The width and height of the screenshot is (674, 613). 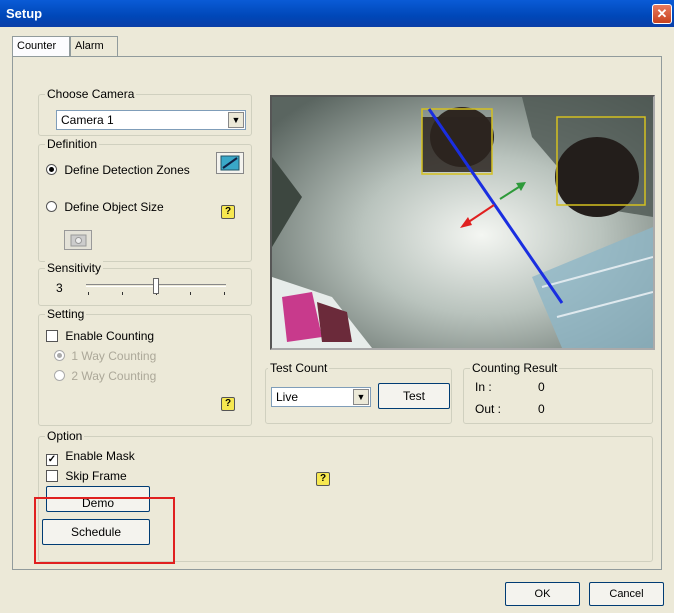 What do you see at coordinates (91, 94) in the screenshot?
I see `choose-camera-legend: Choose Camera` at bounding box center [91, 94].